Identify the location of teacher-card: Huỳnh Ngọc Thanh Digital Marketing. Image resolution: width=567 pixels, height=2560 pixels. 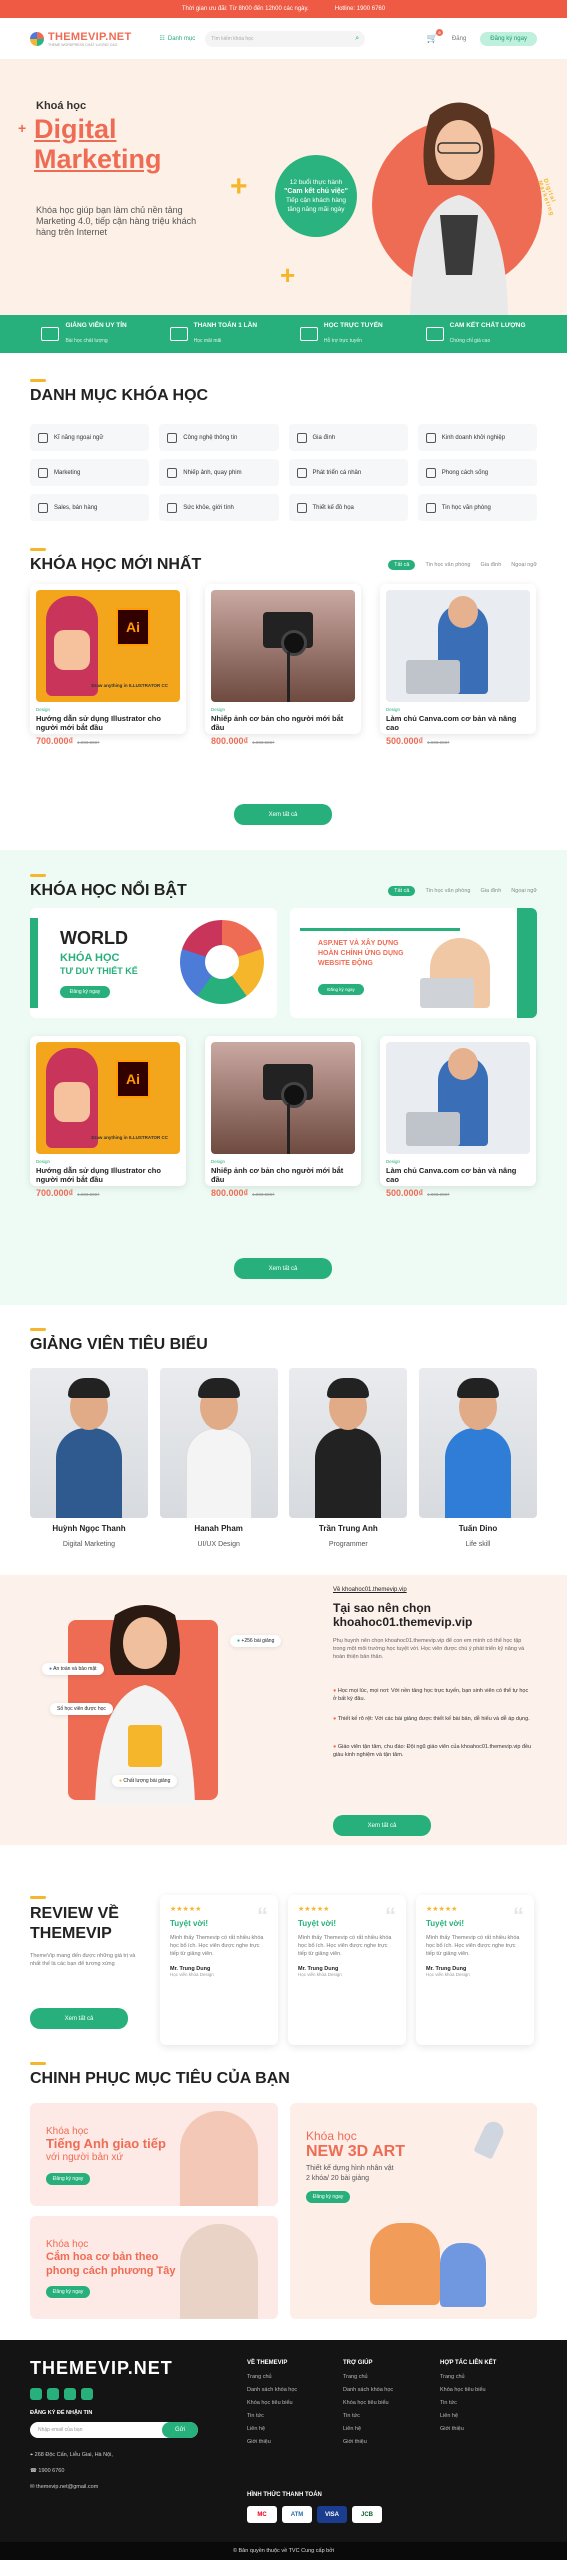
(89, 1459).